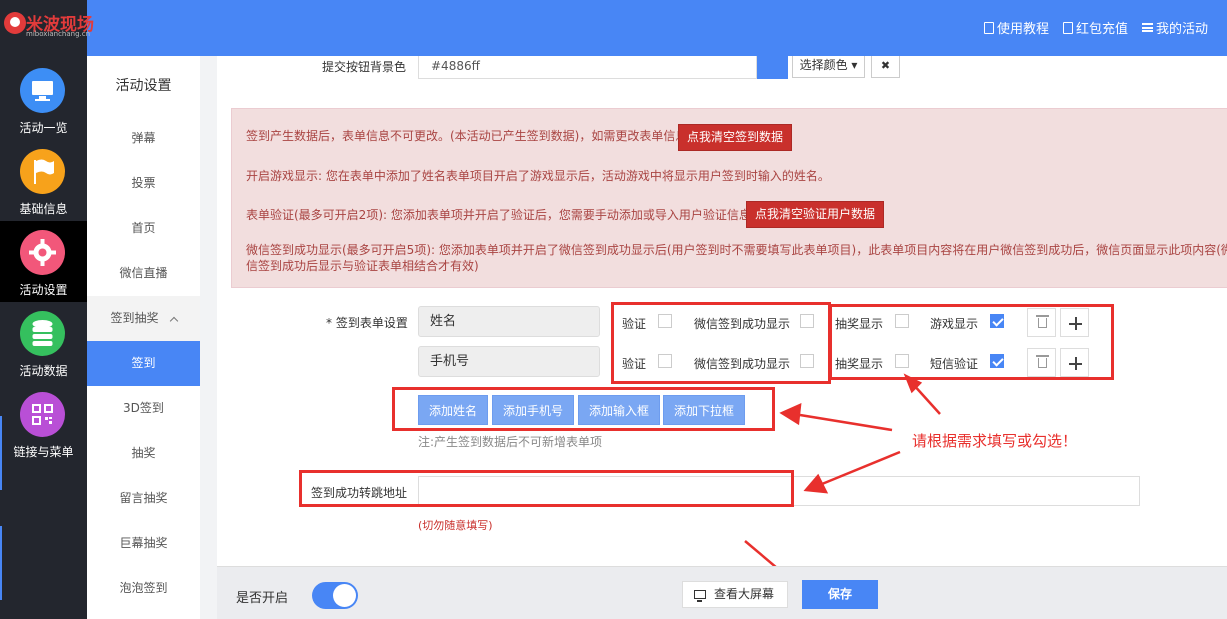 Image resolution: width=1227 pixels, height=619 pixels. I want to click on sidebar-item-label: 活动数据, so click(43, 371).